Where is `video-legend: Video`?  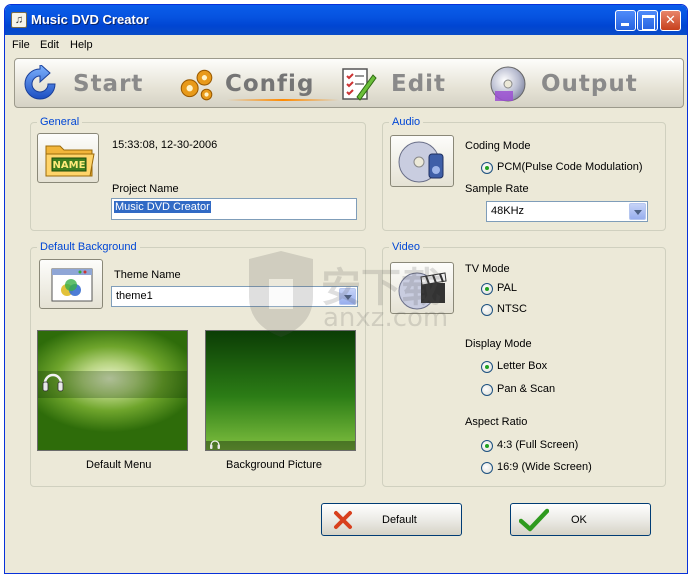
video-legend: Video is located at coordinates (406, 247).